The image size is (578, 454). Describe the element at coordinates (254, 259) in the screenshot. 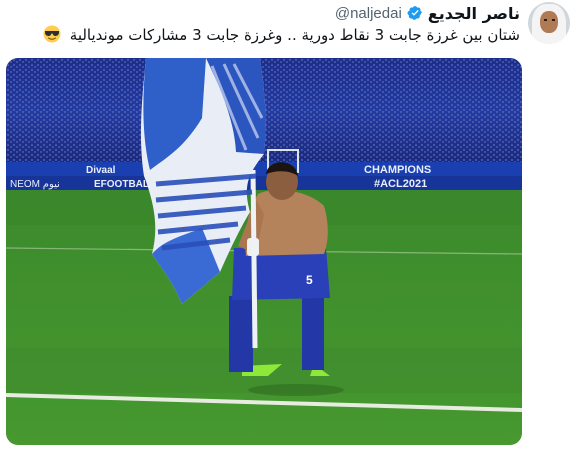

I see `flag-pole` at that location.